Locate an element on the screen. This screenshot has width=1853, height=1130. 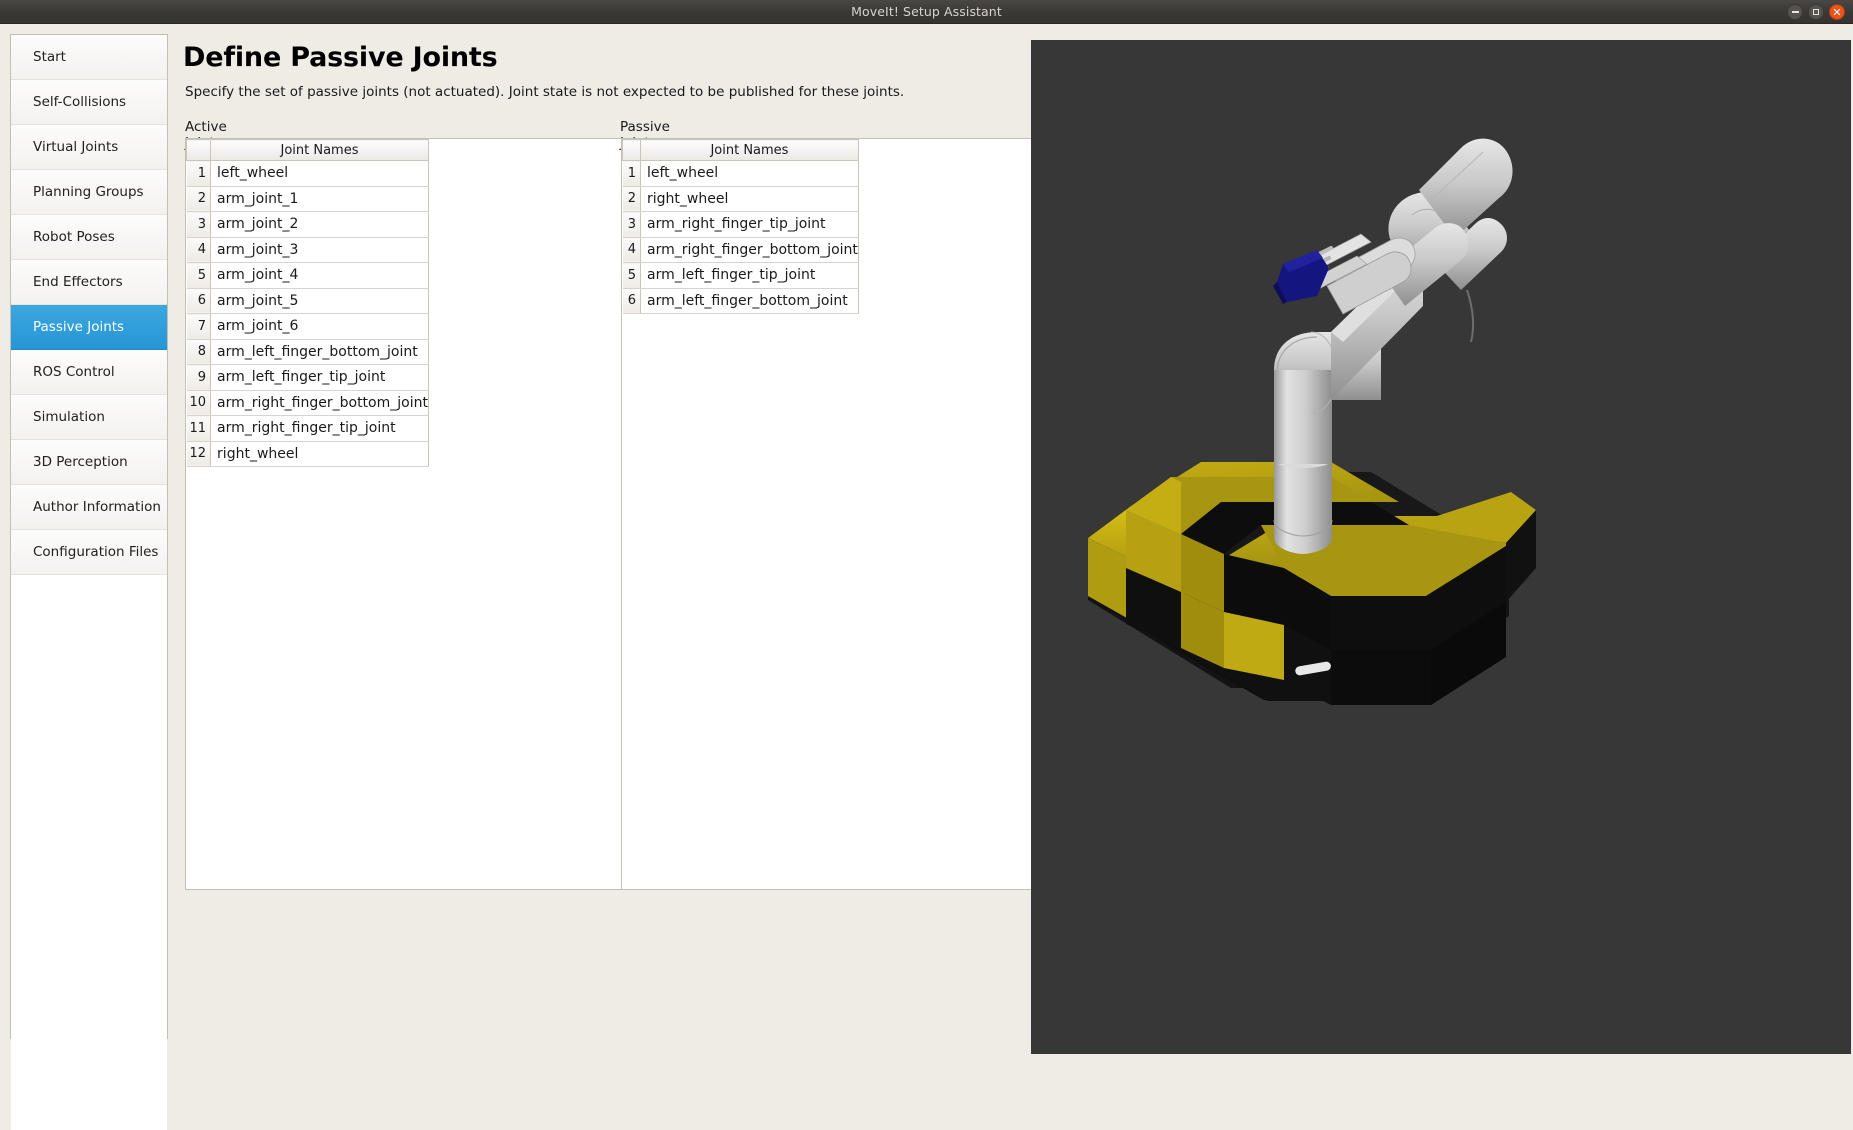
table-row: 2 right_wheel is located at coordinates (740, 199).